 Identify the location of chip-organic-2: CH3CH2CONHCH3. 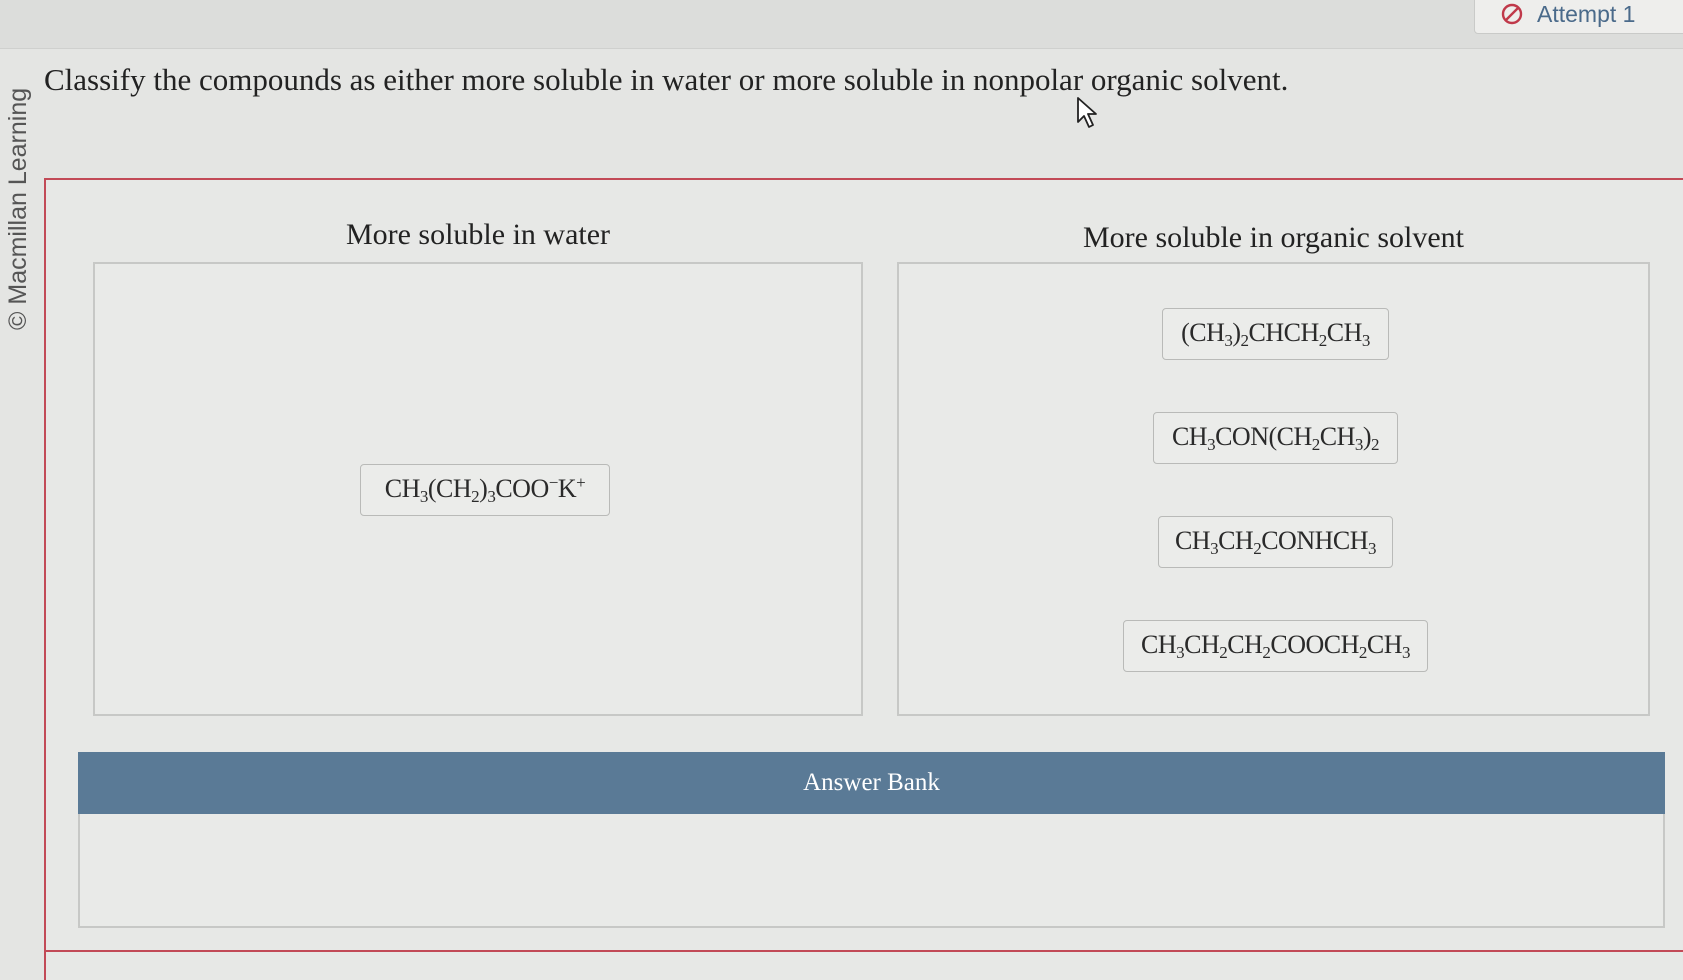
(1275, 542).